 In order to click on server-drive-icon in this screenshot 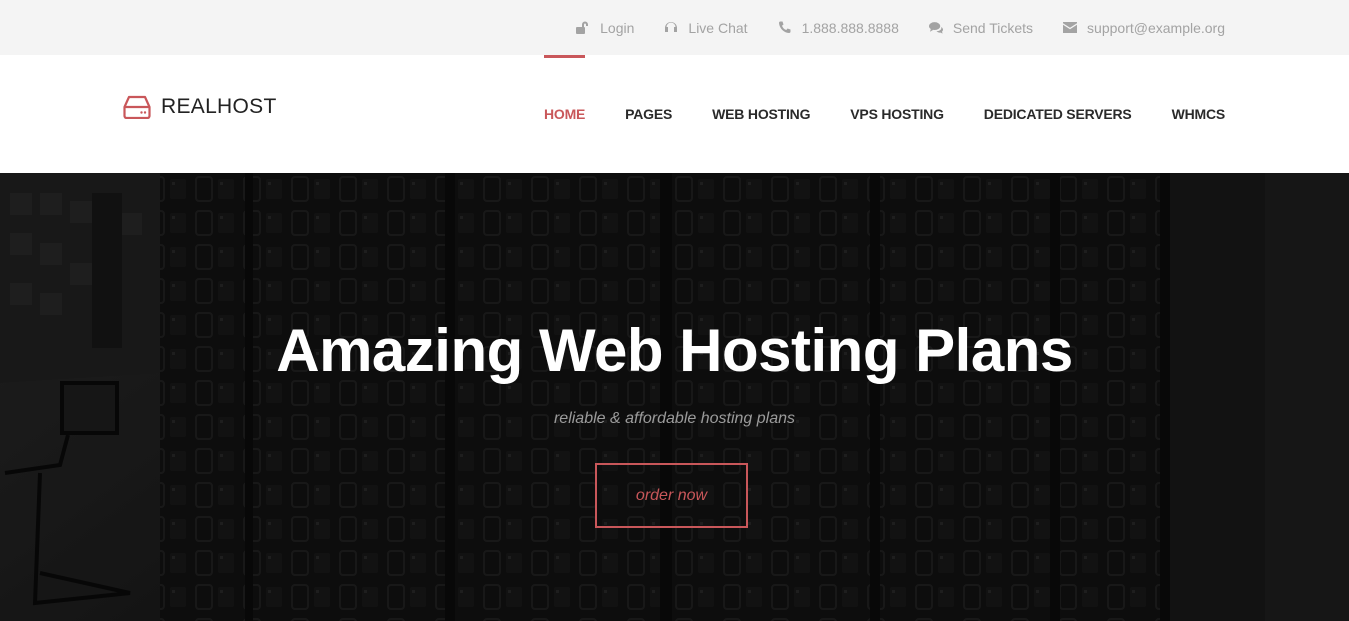, I will do `click(137, 107)`.